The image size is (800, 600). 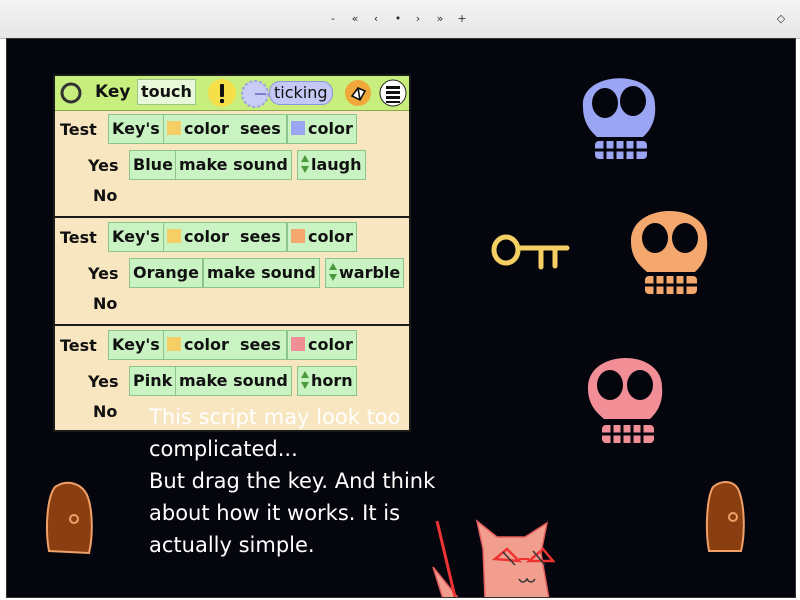 I want to click on target-color-swatch-blue, so click(x=298, y=128).